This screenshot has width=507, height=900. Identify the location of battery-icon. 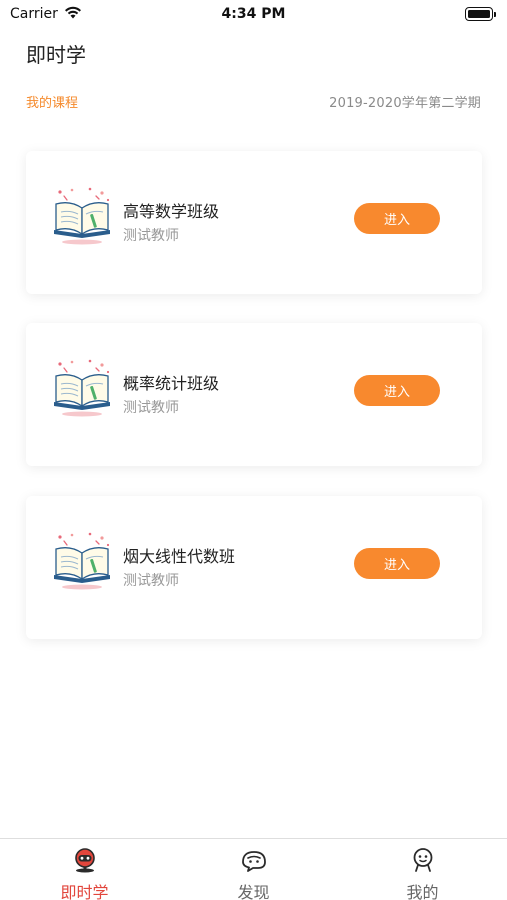
(480, 14).